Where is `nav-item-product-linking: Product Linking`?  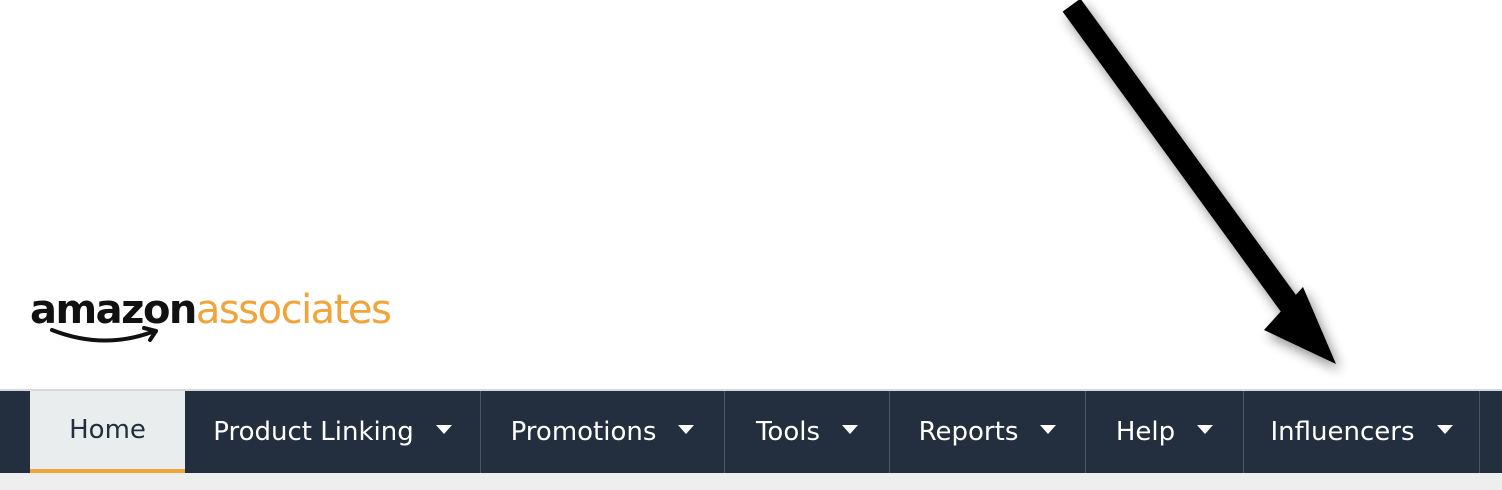
nav-item-product-linking: Product Linking is located at coordinates (333, 432).